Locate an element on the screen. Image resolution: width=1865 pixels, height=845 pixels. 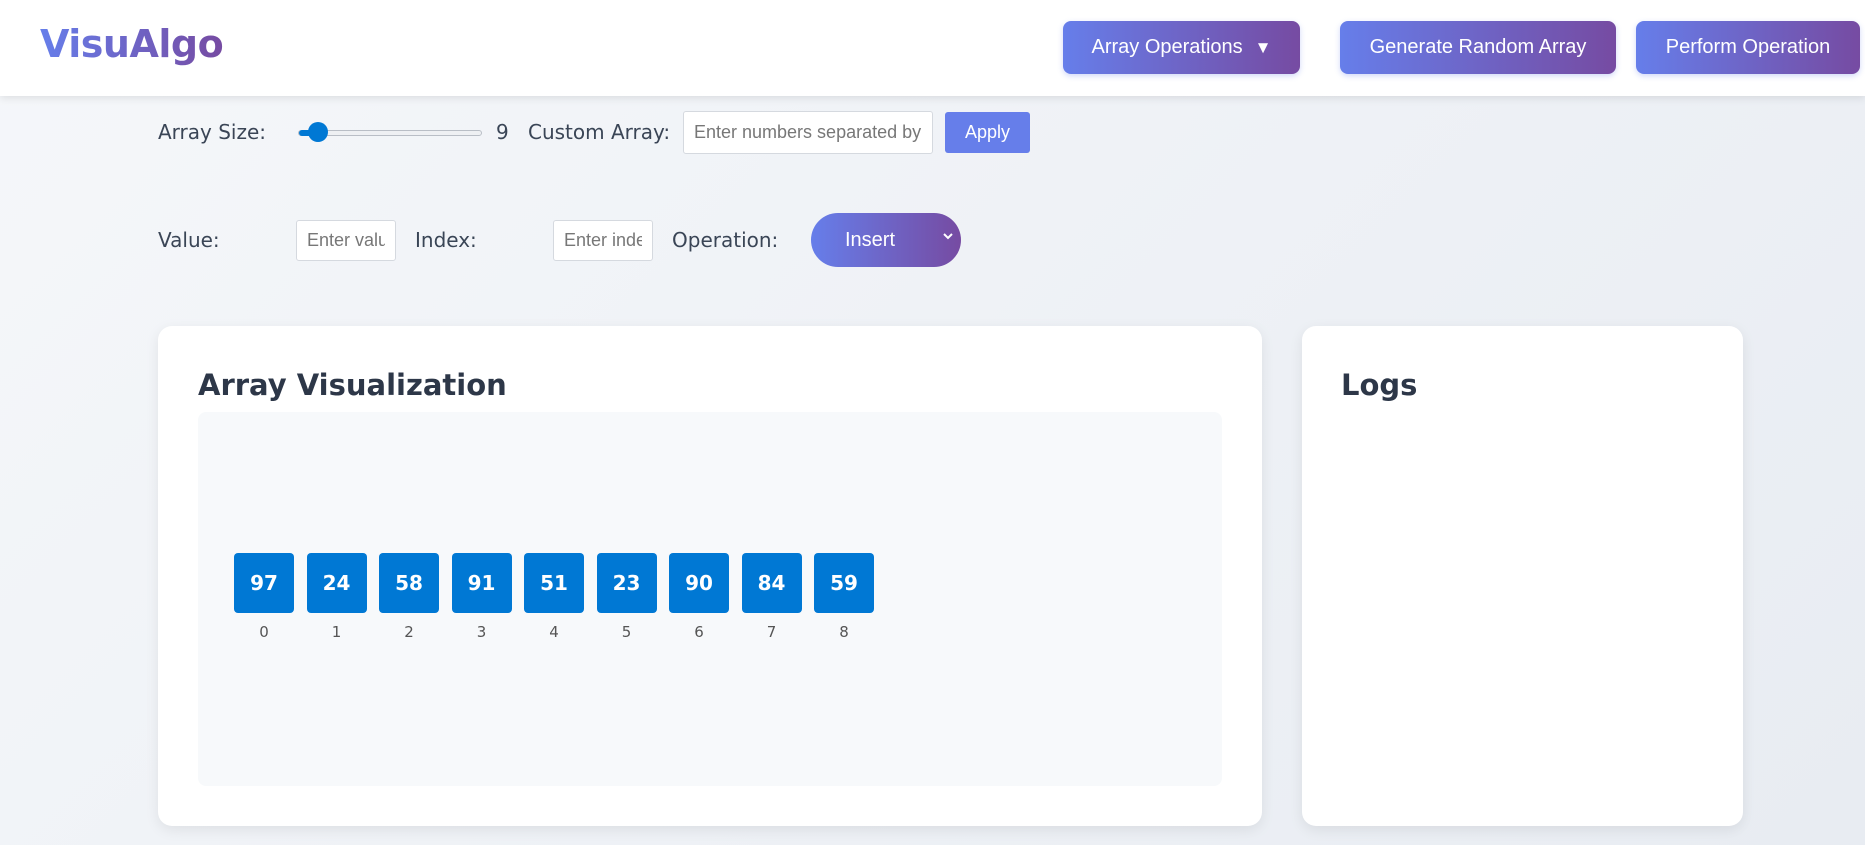
perform-operation-button: Perform Operation is located at coordinates (1748, 47).